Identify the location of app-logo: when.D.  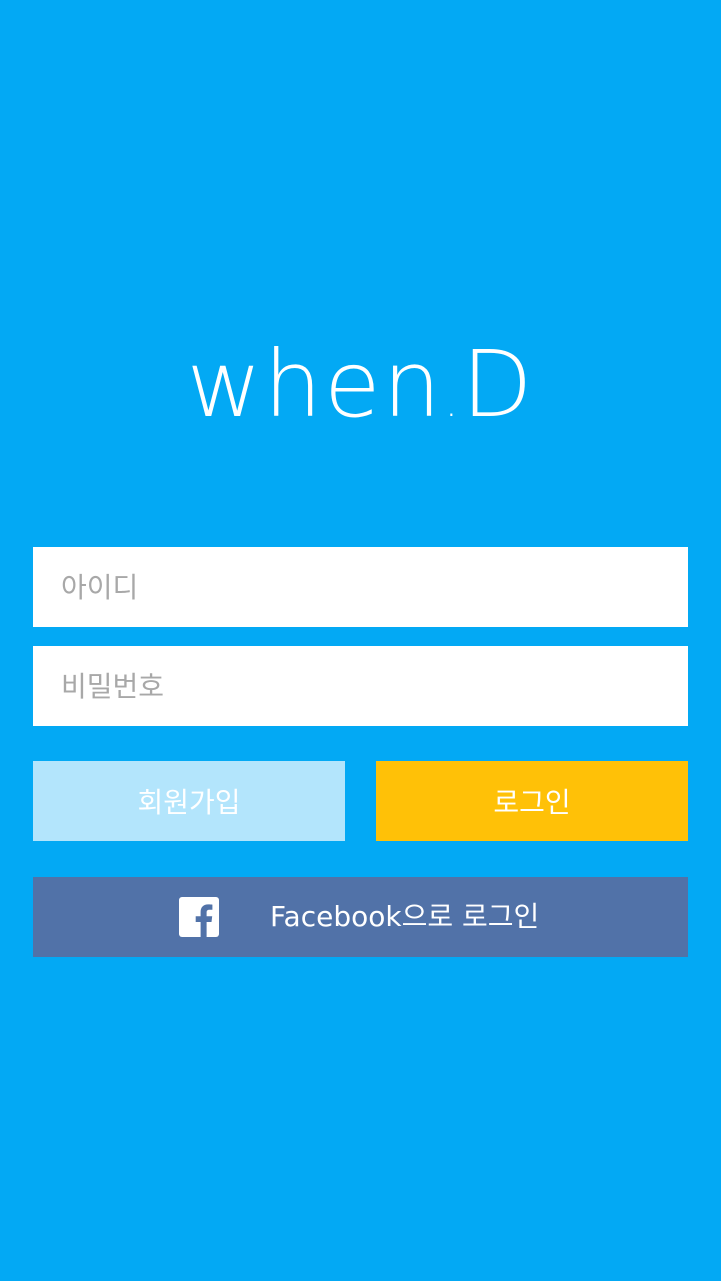
(360, 385).